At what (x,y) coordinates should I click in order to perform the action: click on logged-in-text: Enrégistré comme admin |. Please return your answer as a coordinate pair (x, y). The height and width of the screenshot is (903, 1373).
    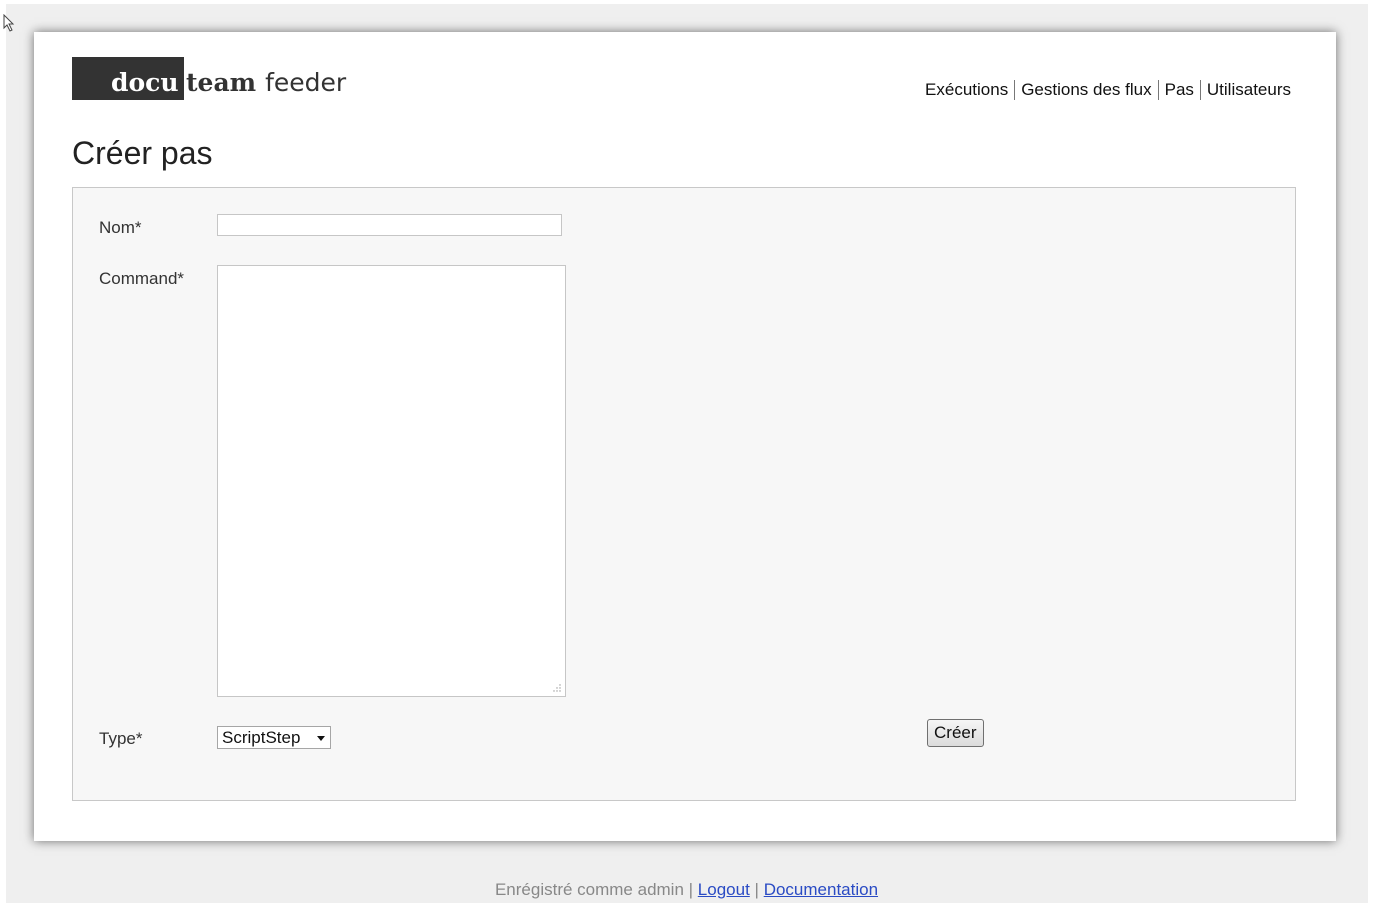
    Looking at the image, I should click on (594, 889).